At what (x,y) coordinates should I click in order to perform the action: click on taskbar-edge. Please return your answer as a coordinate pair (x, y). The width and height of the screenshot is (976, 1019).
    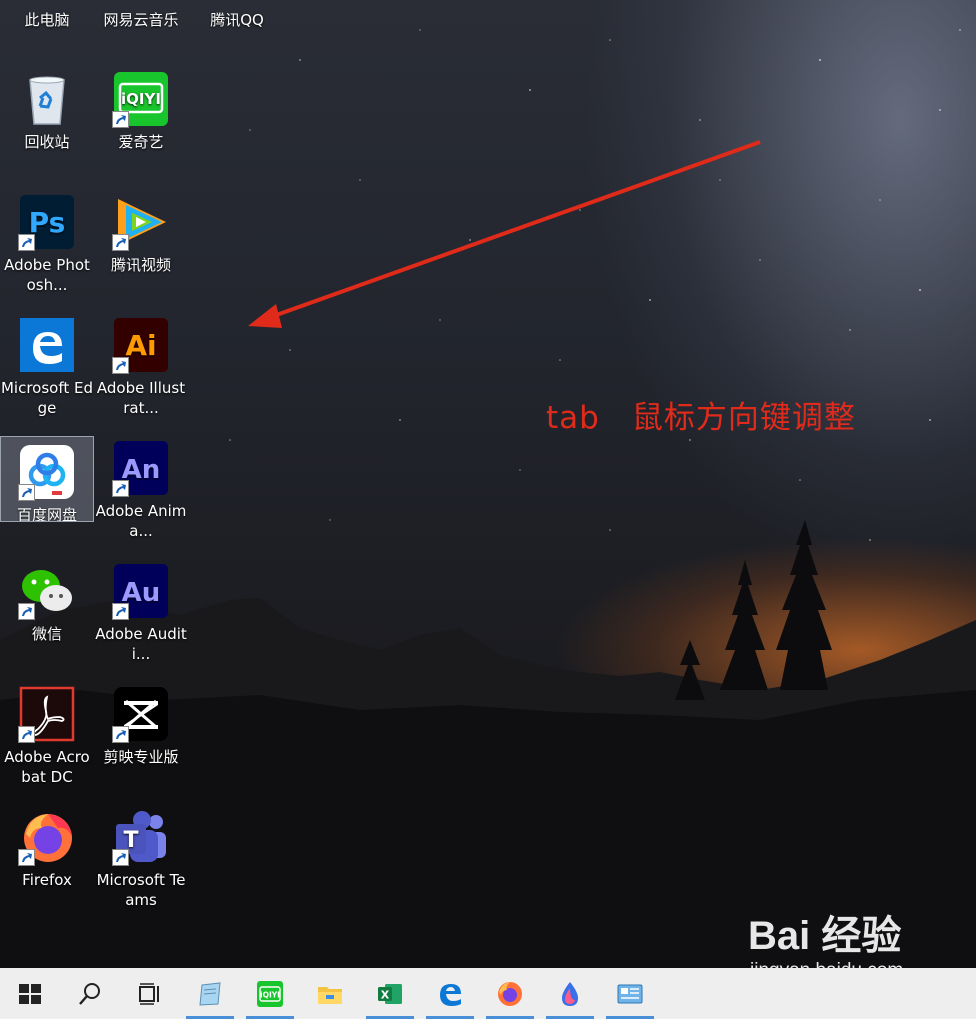
    Looking at the image, I should click on (450, 993).